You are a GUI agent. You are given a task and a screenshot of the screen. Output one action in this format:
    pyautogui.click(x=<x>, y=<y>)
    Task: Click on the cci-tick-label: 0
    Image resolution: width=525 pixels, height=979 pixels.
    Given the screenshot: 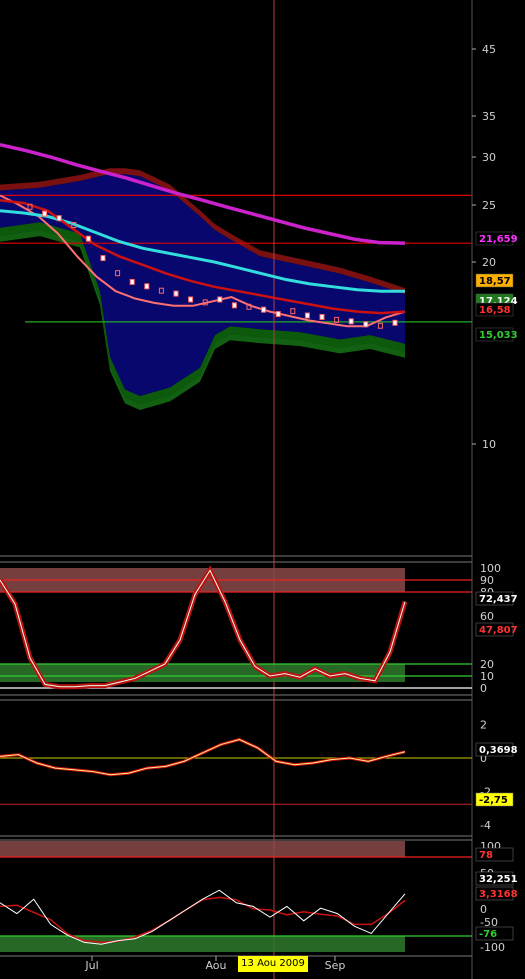 What is the action you would take?
    pyautogui.click(x=483, y=909)
    